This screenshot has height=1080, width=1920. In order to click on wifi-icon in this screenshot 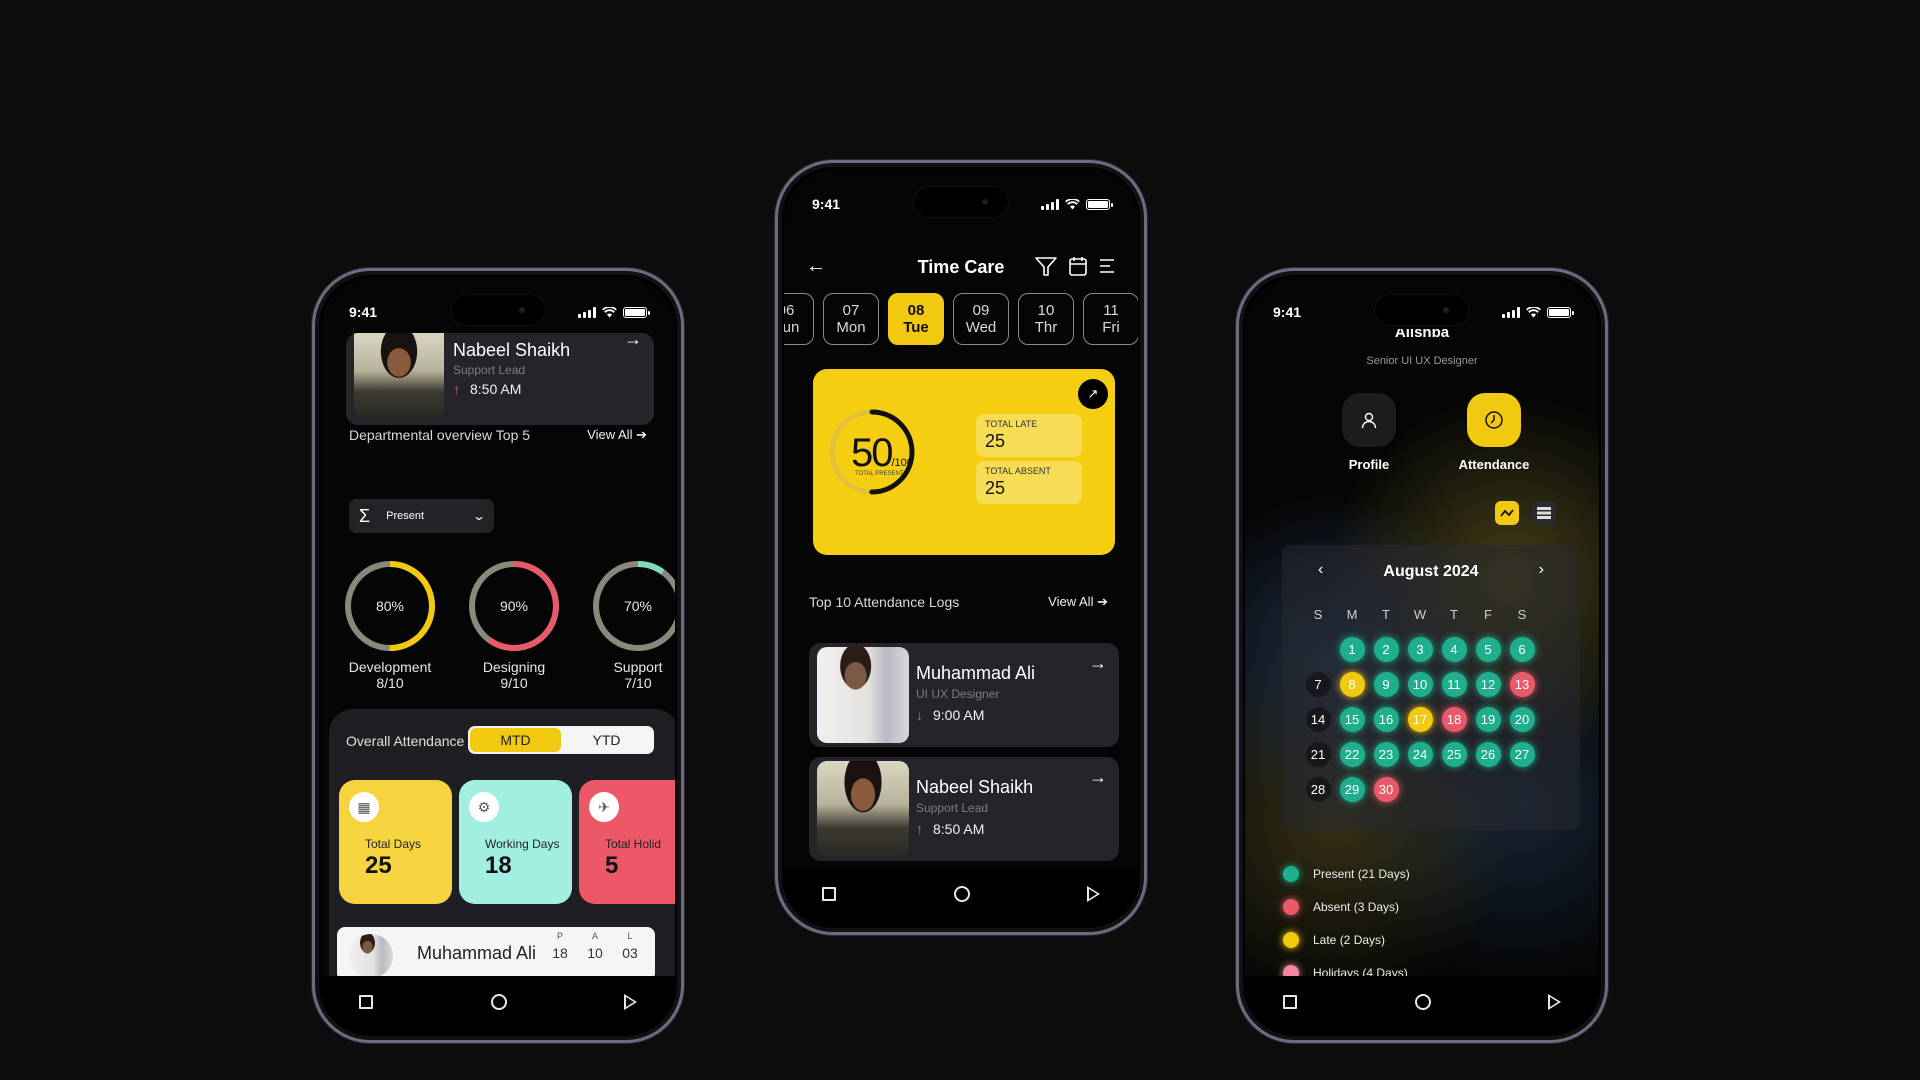, I will do `click(1533, 311)`.